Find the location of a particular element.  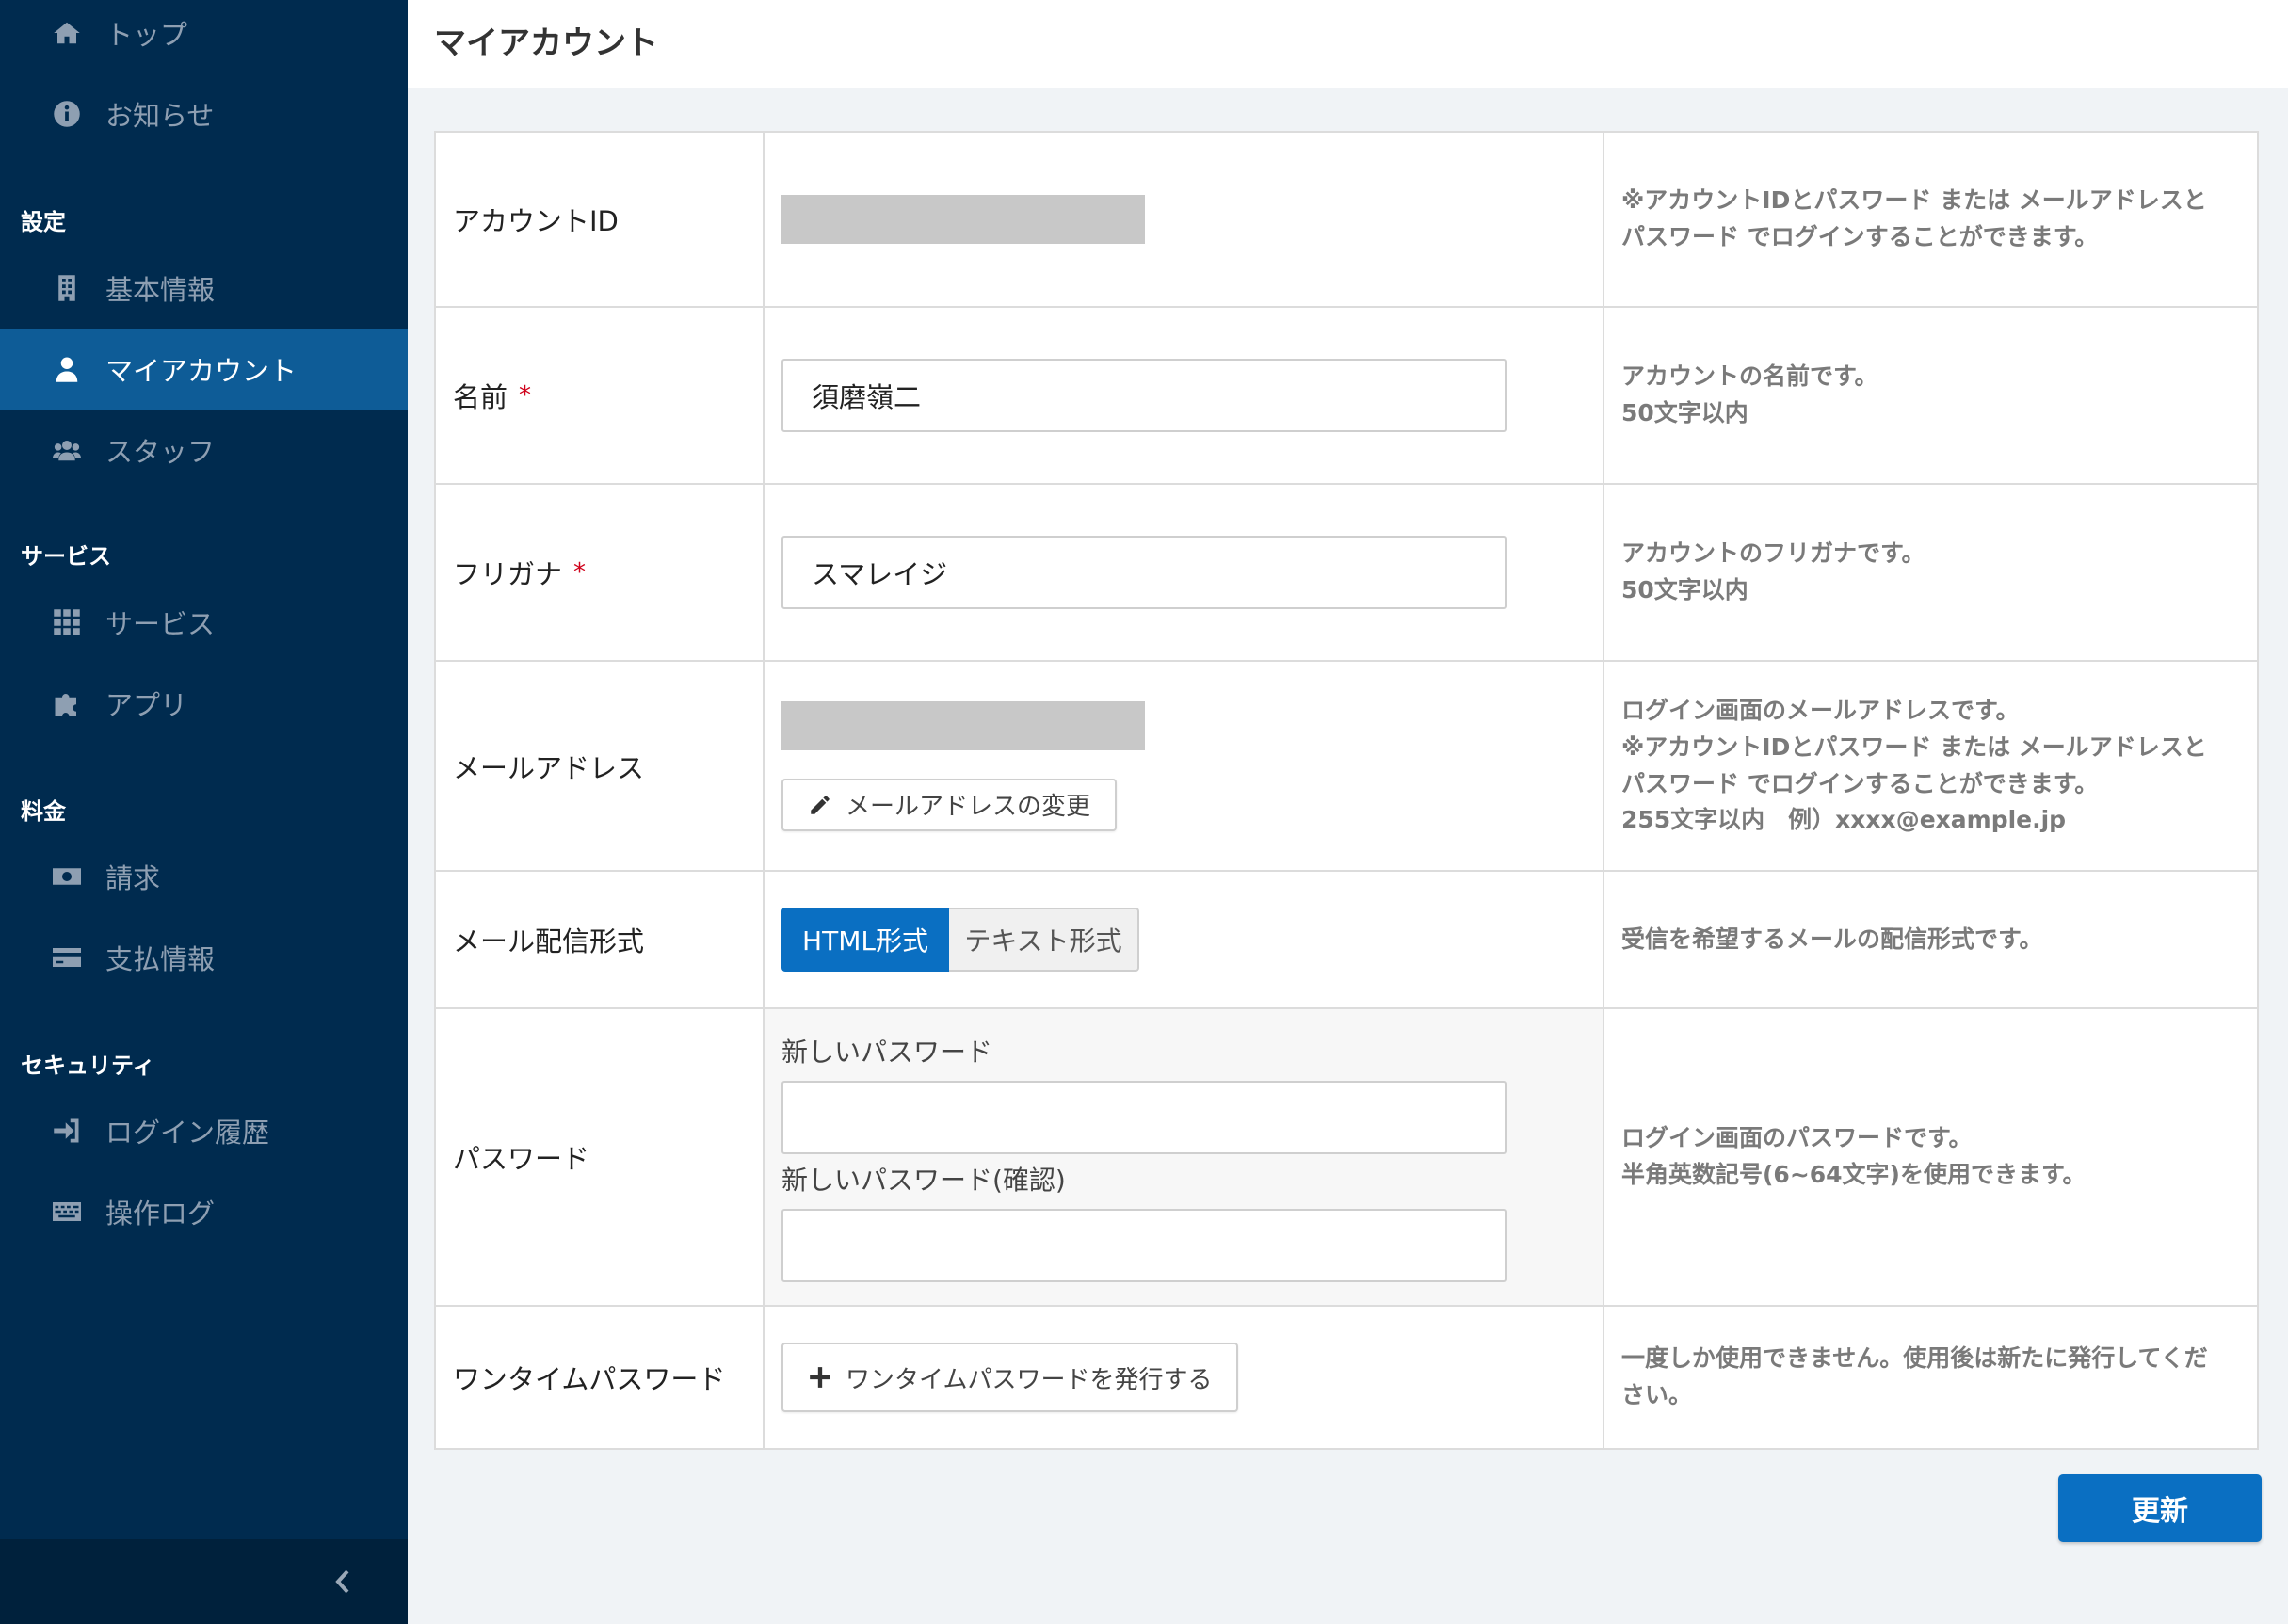

money-icon is located at coordinates (67, 876).